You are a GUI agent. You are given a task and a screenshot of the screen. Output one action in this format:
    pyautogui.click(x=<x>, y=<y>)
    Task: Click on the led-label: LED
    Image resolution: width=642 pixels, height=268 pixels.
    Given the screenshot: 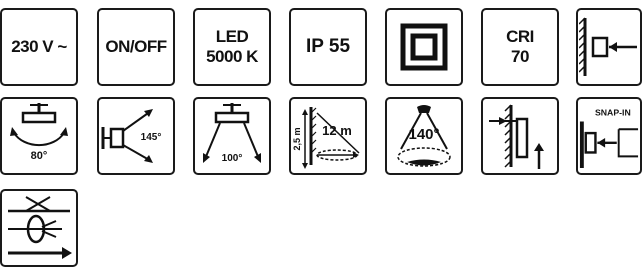 What is the action you would take?
    pyautogui.click(x=232, y=37)
    